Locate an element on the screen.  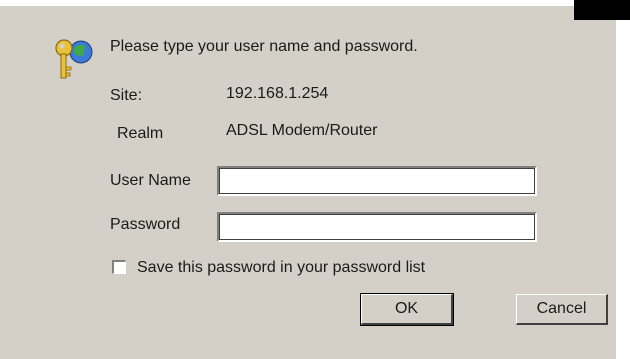
username-field is located at coordinates (377, 181).